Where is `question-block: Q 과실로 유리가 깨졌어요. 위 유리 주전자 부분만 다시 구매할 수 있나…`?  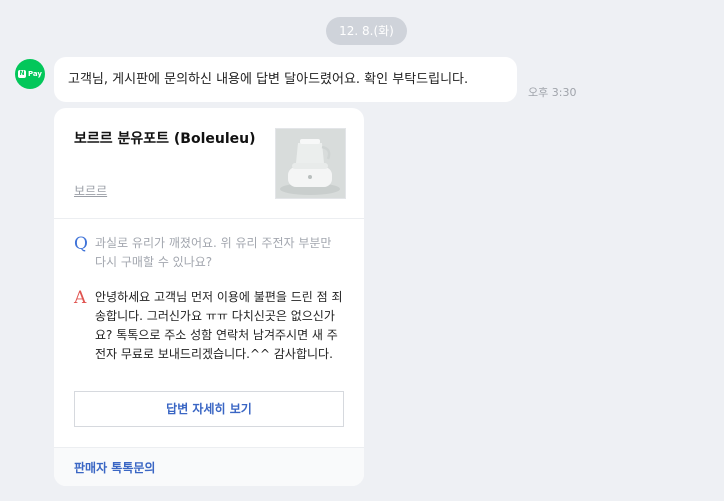
question-block: Q 과실로 유리가 깨졌어요. 위 유리 주전자 부분만 다시 구매할 수 있나… is located at coordinates (209, 253).